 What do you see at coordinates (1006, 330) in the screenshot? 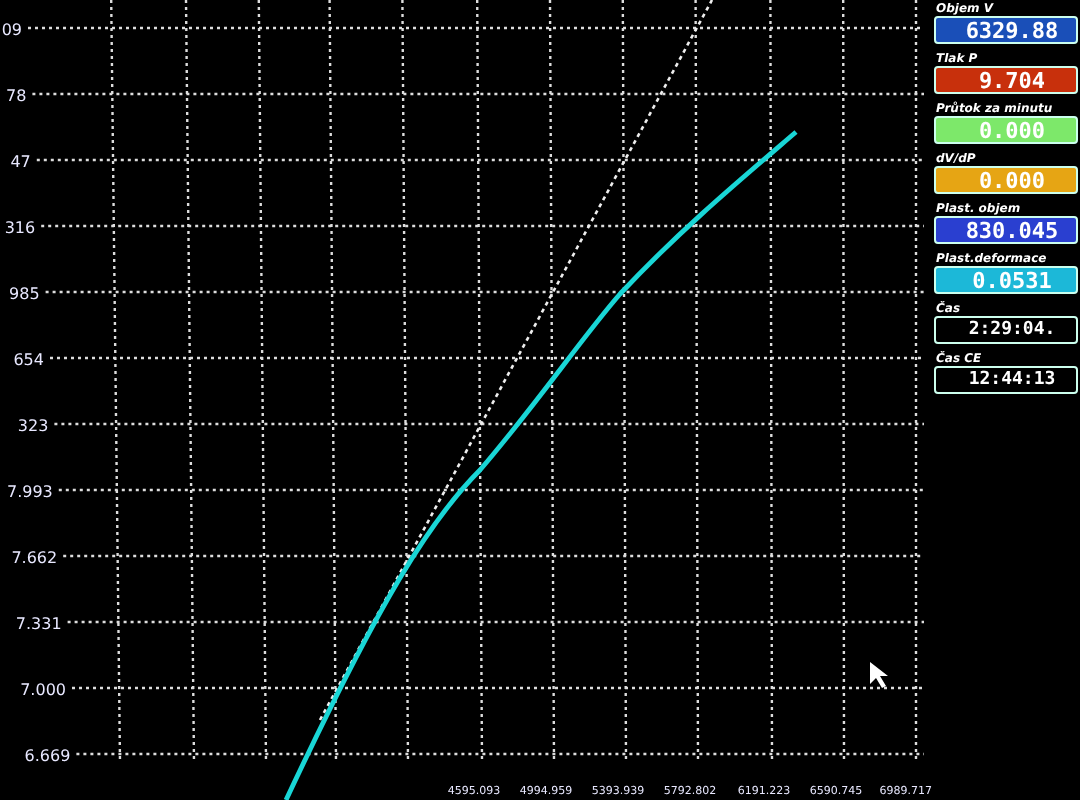
I see `readout-value: 2:29:04.` at bounding box center [1006, 330].